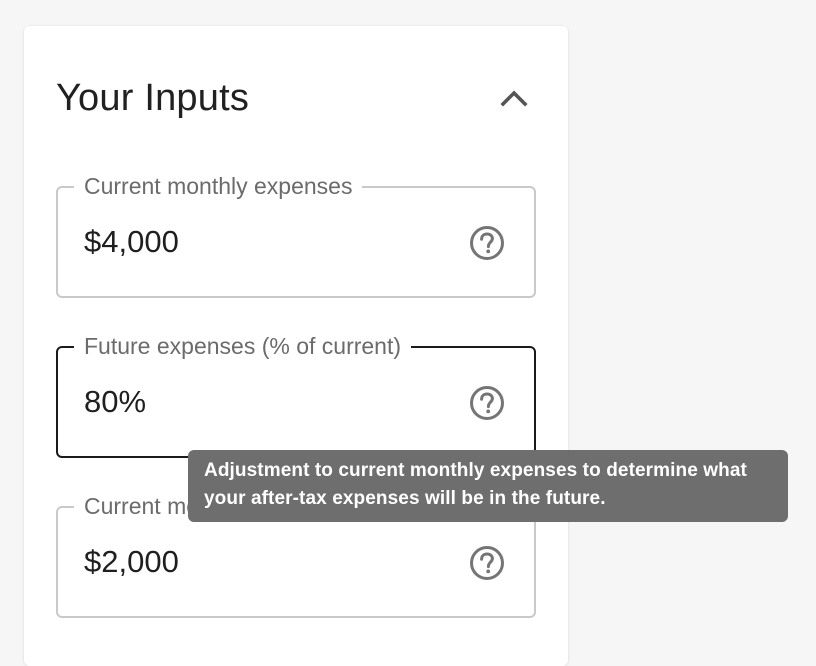  What do you see at coordinates (131, 242) in the screenshot?
I see `current-monthly-expenses-input: $4,000` at bounding box center [131, 242].